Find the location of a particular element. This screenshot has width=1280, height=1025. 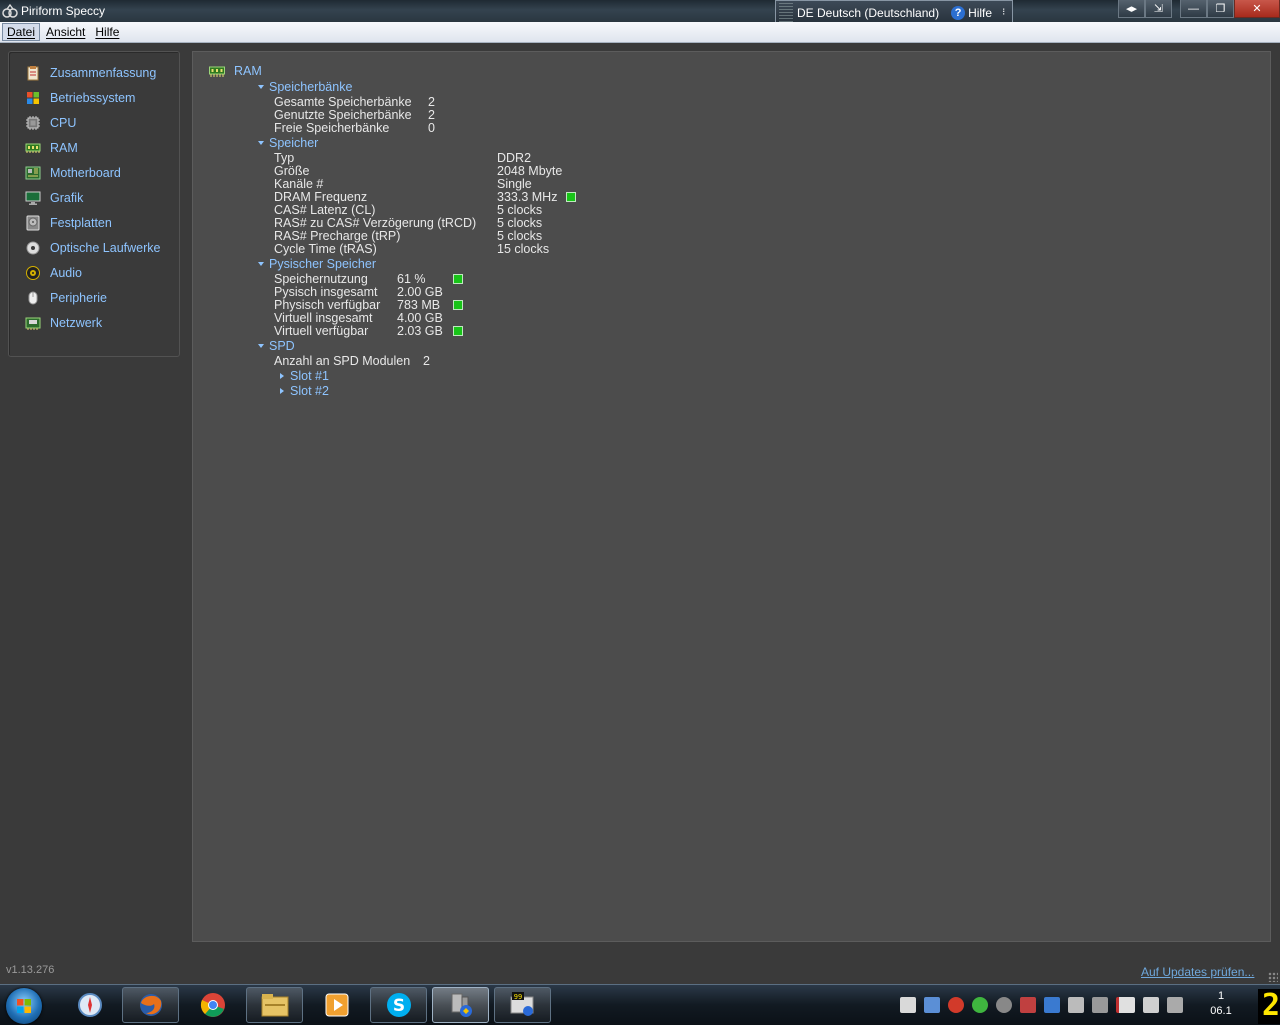

sidebar-item-label: Festplatten is located at coordinates (81, 223).